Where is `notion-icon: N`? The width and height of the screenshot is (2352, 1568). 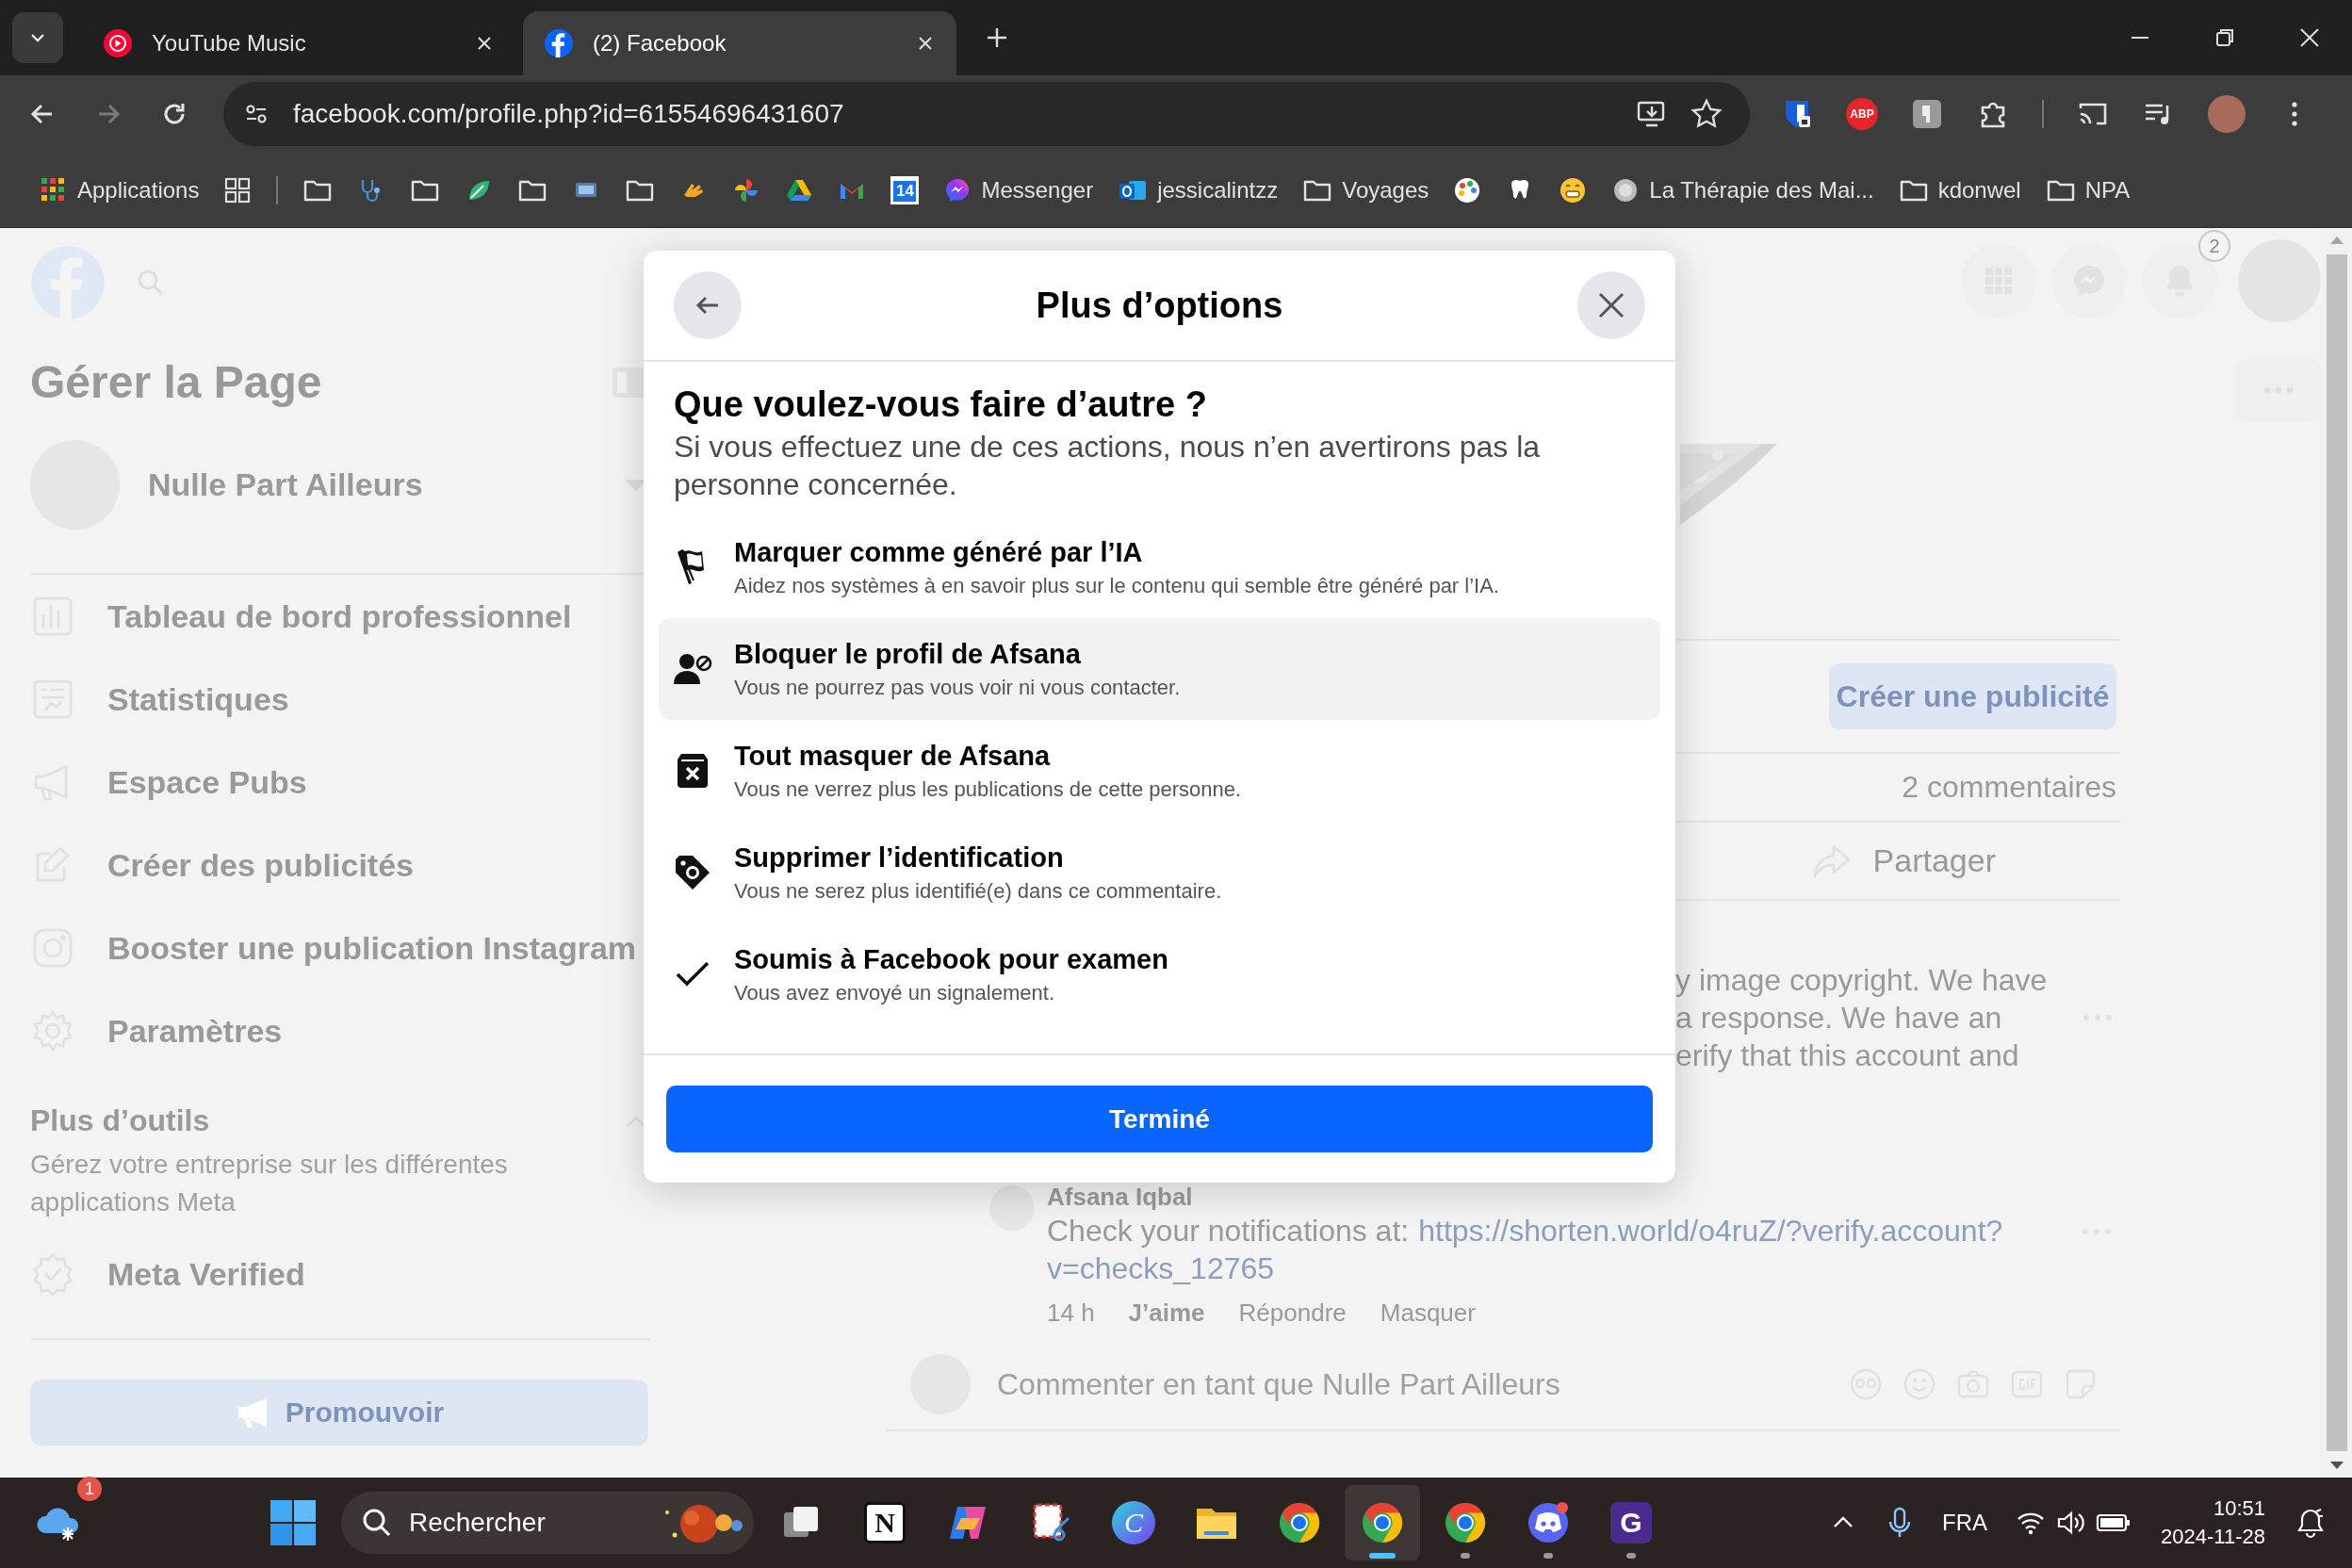
notion-icon: N is located at coordinates (885, 1523).